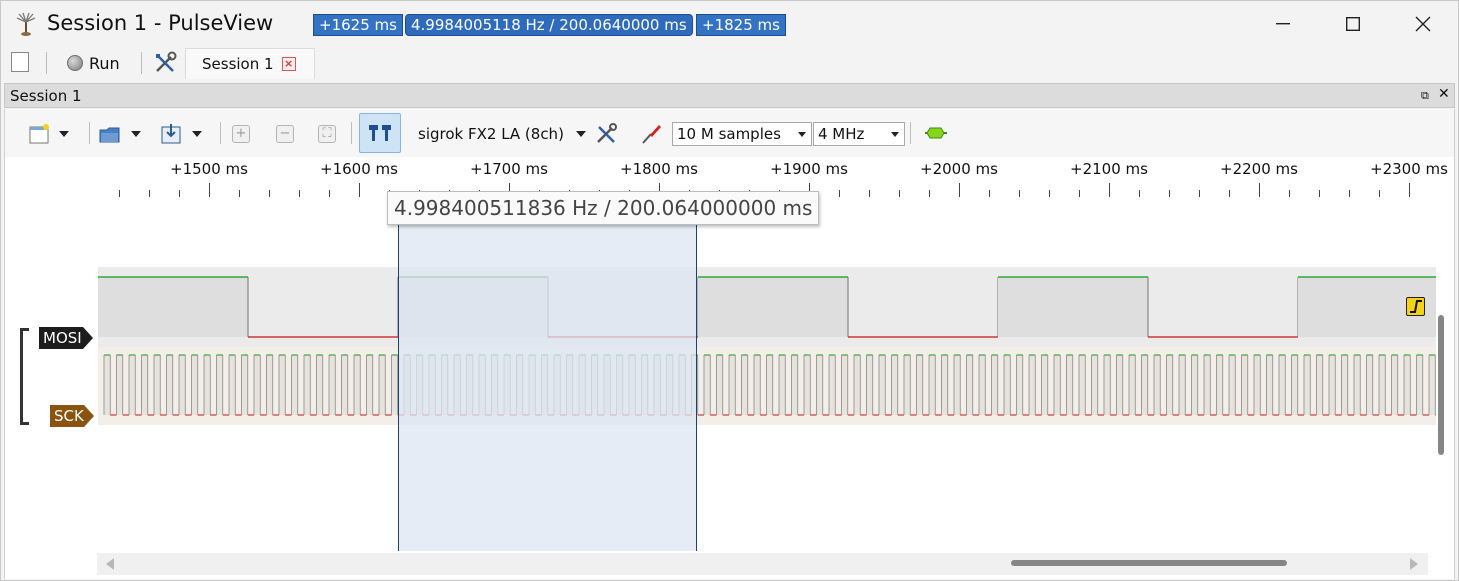  What do you see at coordinates (762, 564) in the screenshot?
I see `horizontal-scrollbar` at bounding box center [762, 564].